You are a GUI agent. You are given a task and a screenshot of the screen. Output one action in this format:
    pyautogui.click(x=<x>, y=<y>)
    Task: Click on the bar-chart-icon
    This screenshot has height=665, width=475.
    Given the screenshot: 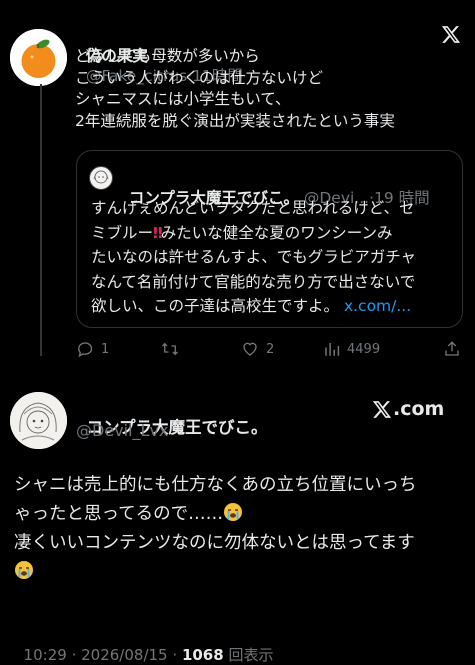 What is the action you would take?
    pyautogui.click(x=332, y=349)
    